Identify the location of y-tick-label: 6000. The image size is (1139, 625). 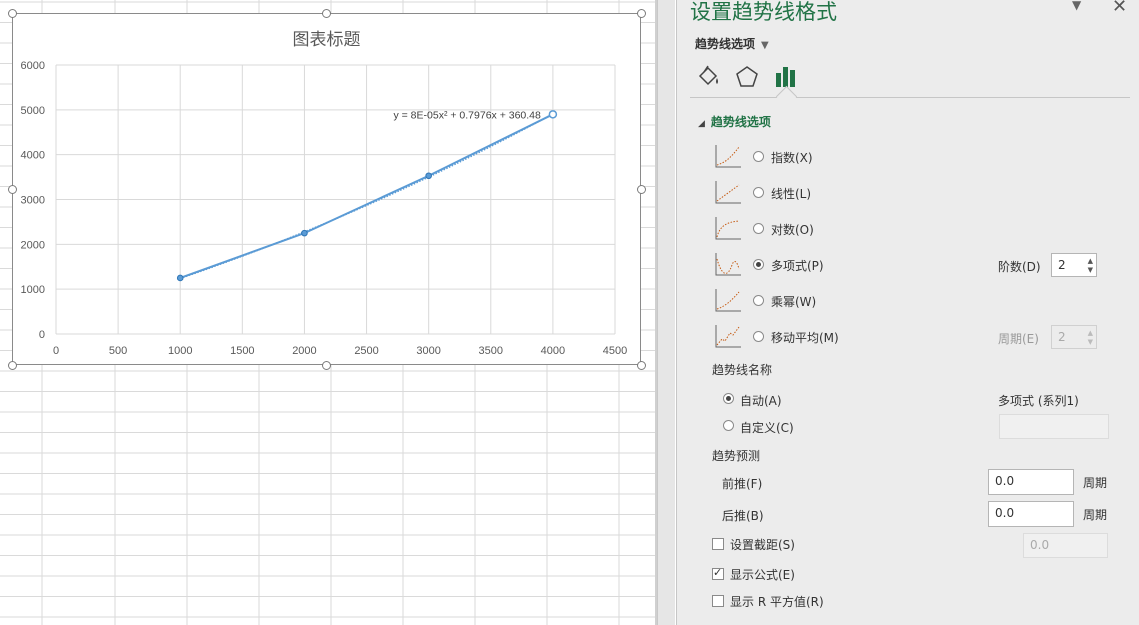
(33, 66).